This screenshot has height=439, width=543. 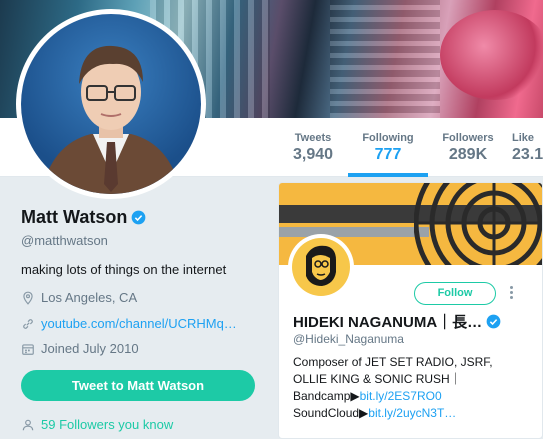 I want to click on calendar-icon, so click(x=28, y=349).